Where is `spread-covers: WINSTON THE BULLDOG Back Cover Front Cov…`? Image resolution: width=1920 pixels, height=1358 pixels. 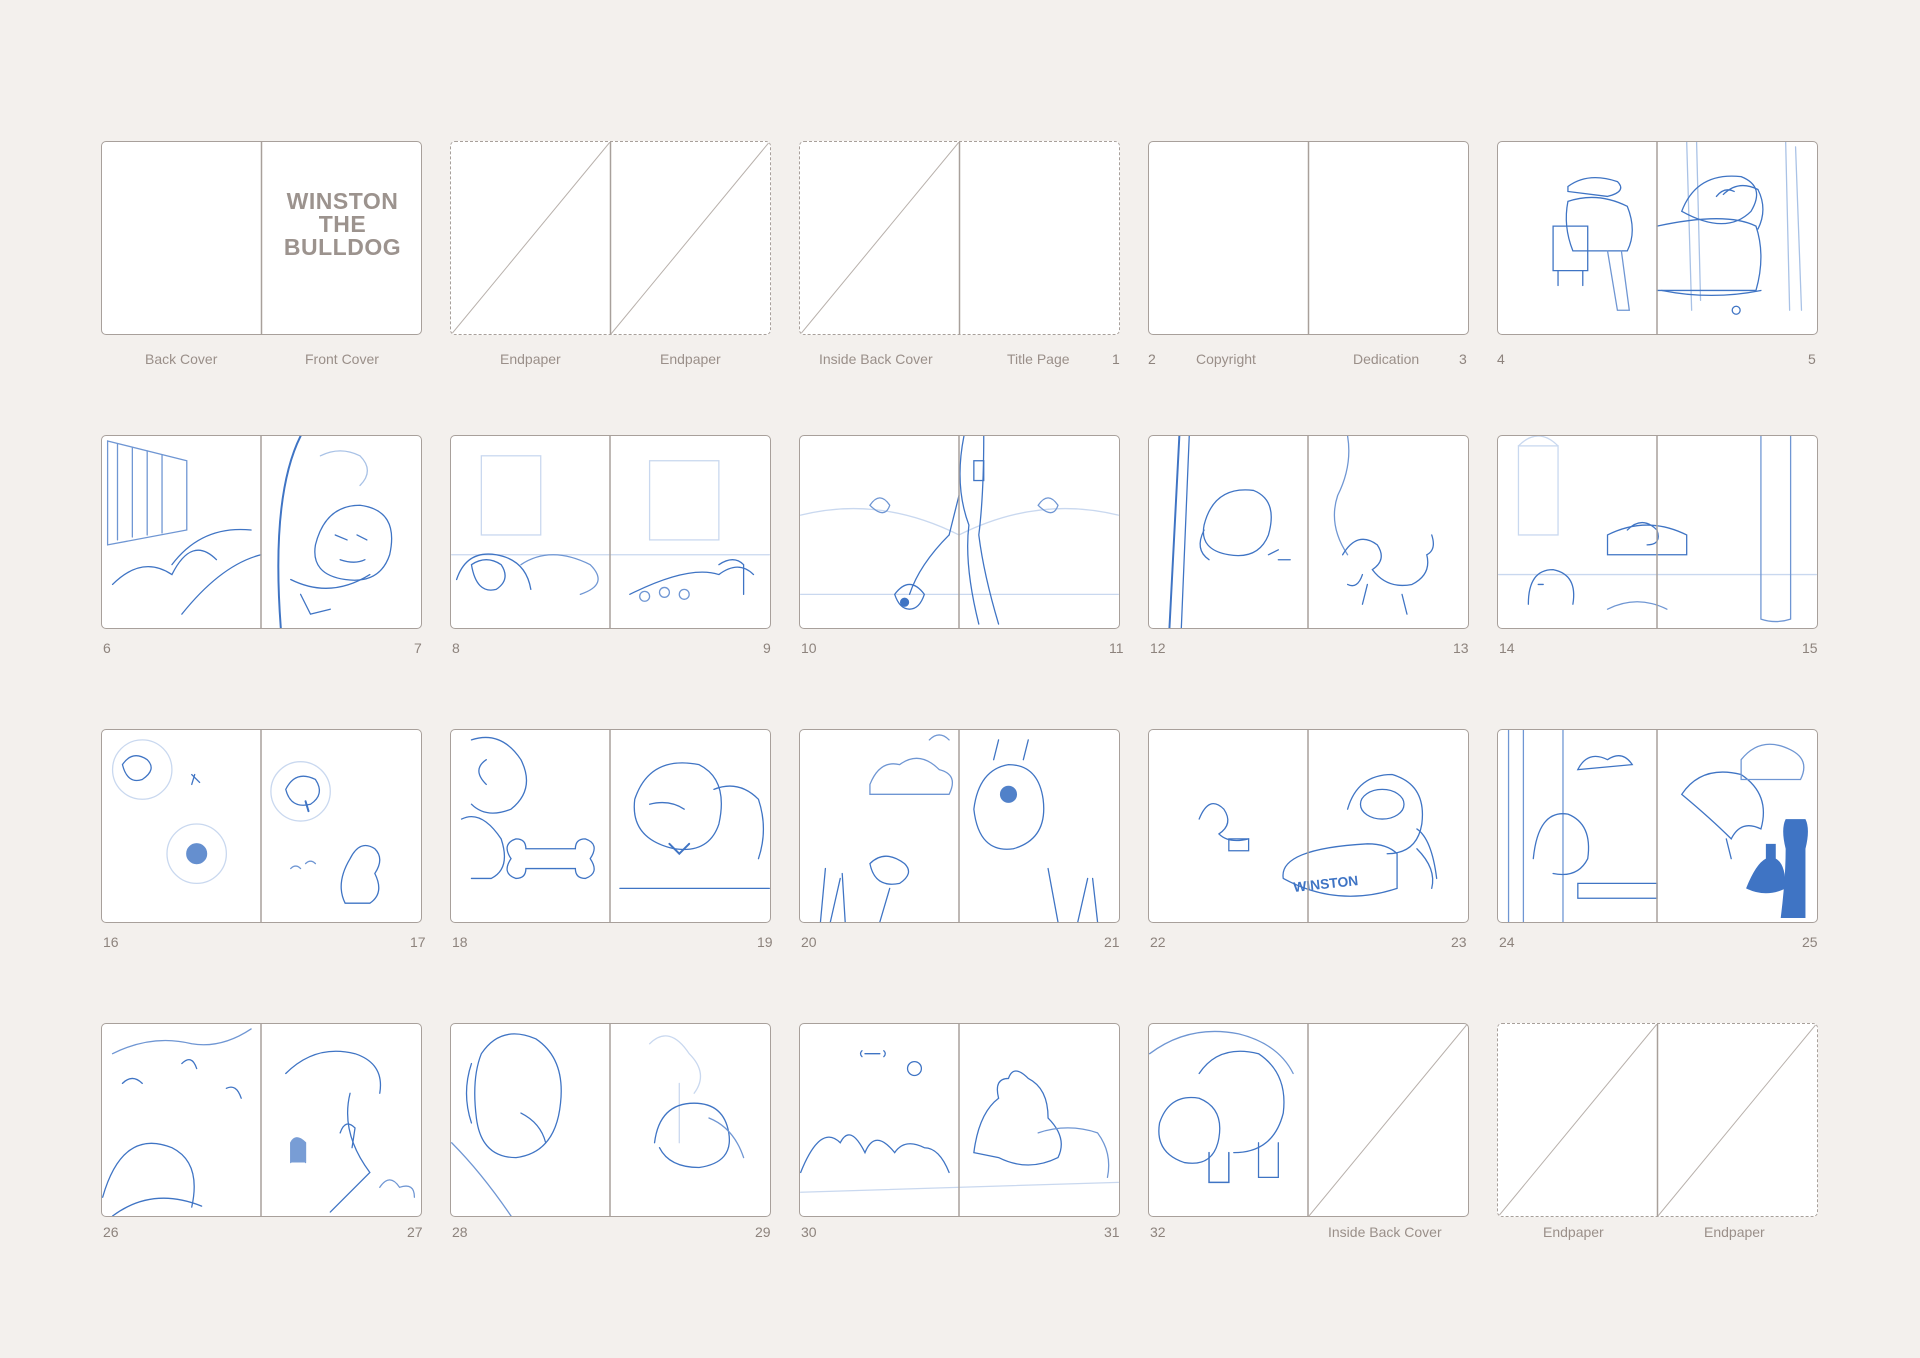 spread-covers: WINSTON THE BULLDOG Back Cover Front Cov… is located at coordinates (261, 254).